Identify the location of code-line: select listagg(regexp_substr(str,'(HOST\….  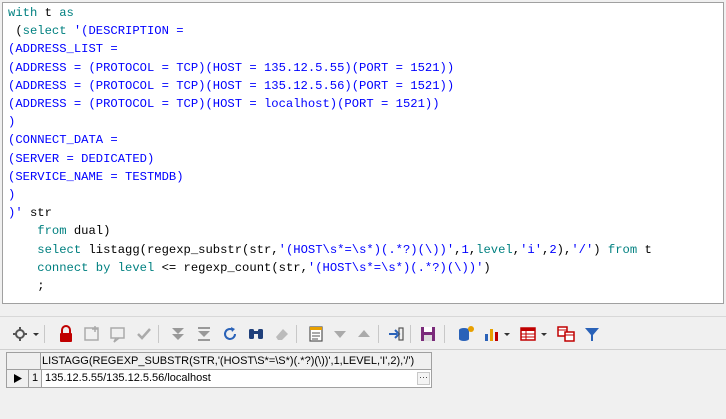
(330, 250).